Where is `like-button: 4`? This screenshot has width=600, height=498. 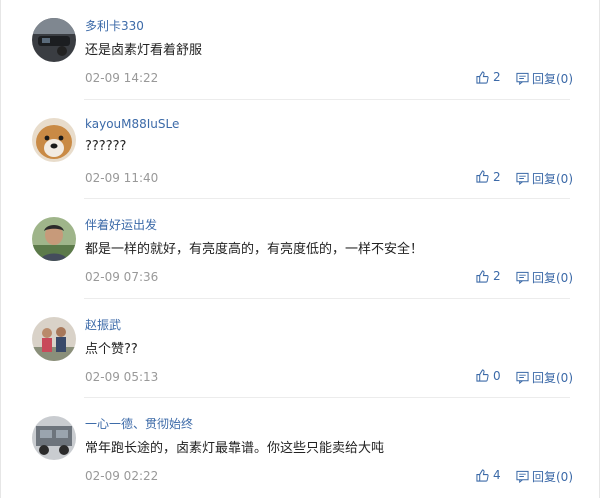
like-button: 4 is located at coordinates (488, 475).